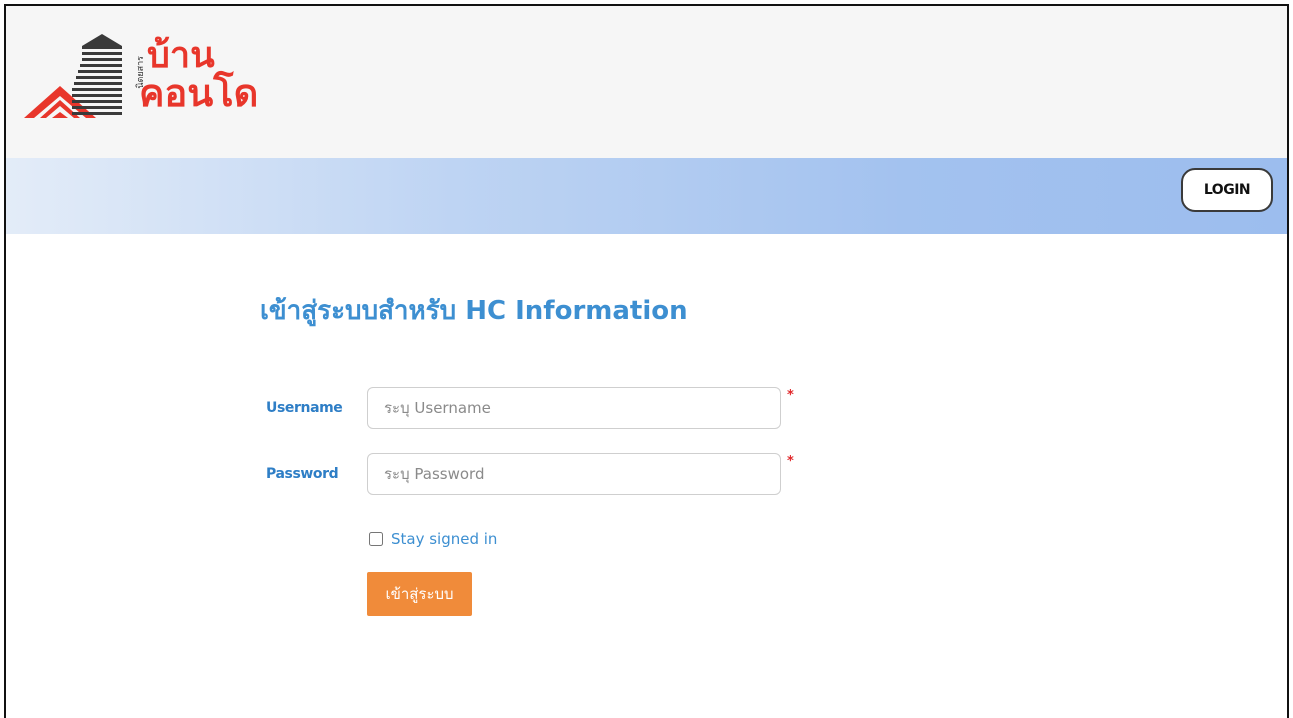  Describe the element at coordinates (646, 196) in the screenshot. I see `top-navbar` at that location.